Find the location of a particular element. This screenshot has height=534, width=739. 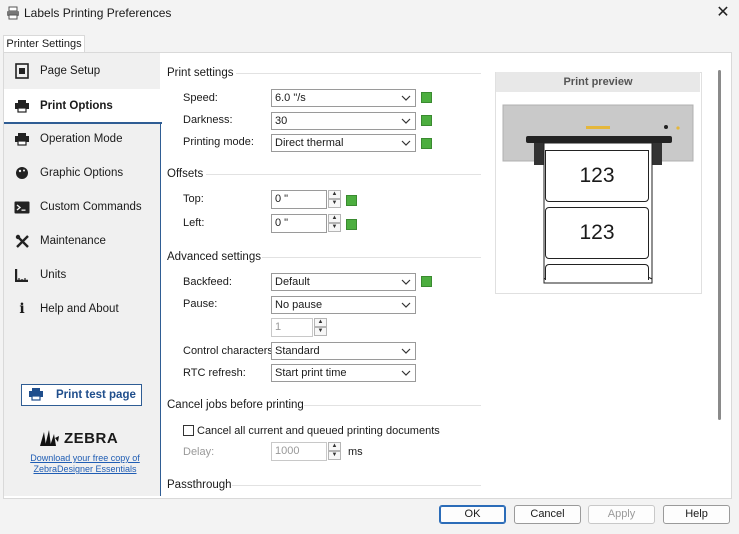

speed-indicator is located at coordinates (426, 97).